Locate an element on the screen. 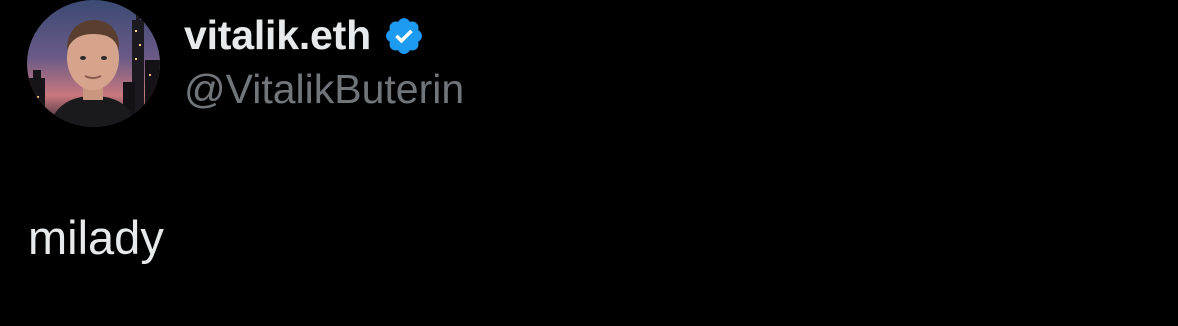  author-avatar is located at coordinates (93, 63).